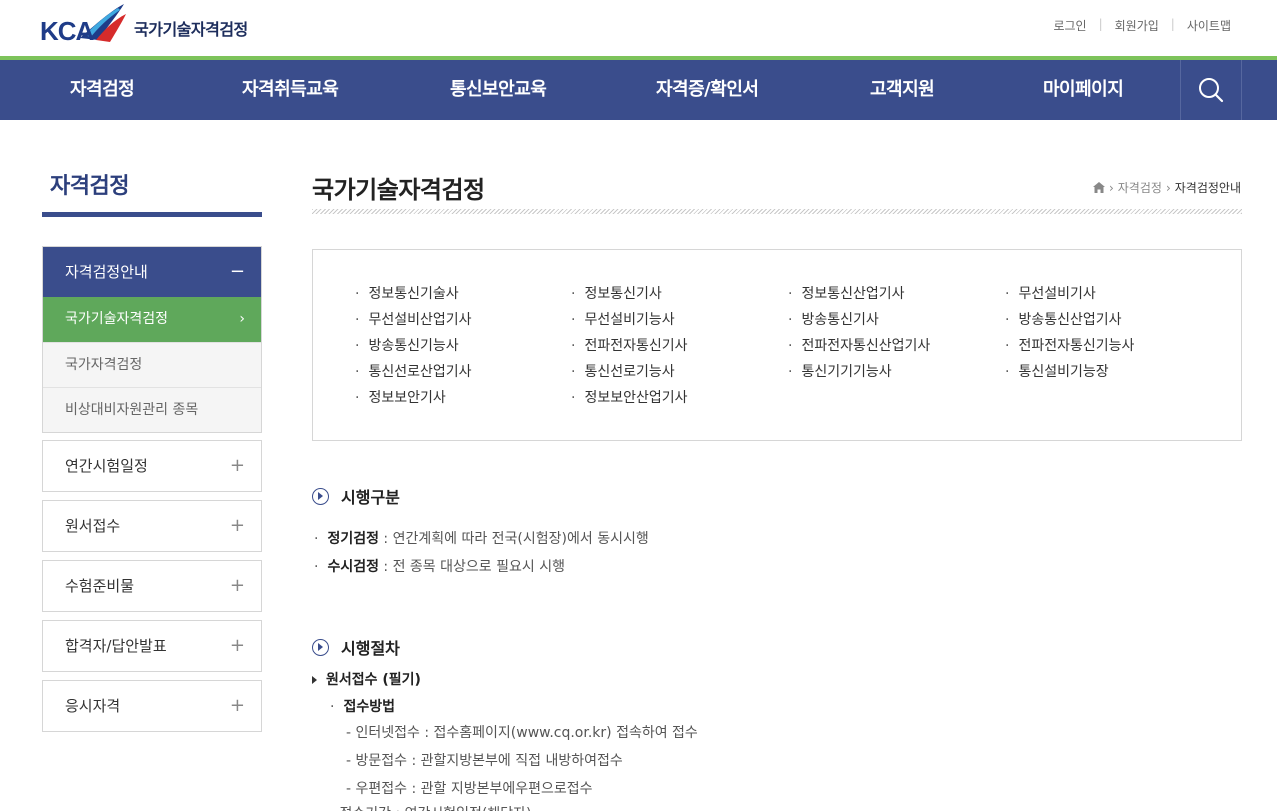 The width and height of the screenshot is (1277, 811). I want to click on logo-text: KCA, so click(67, 31).